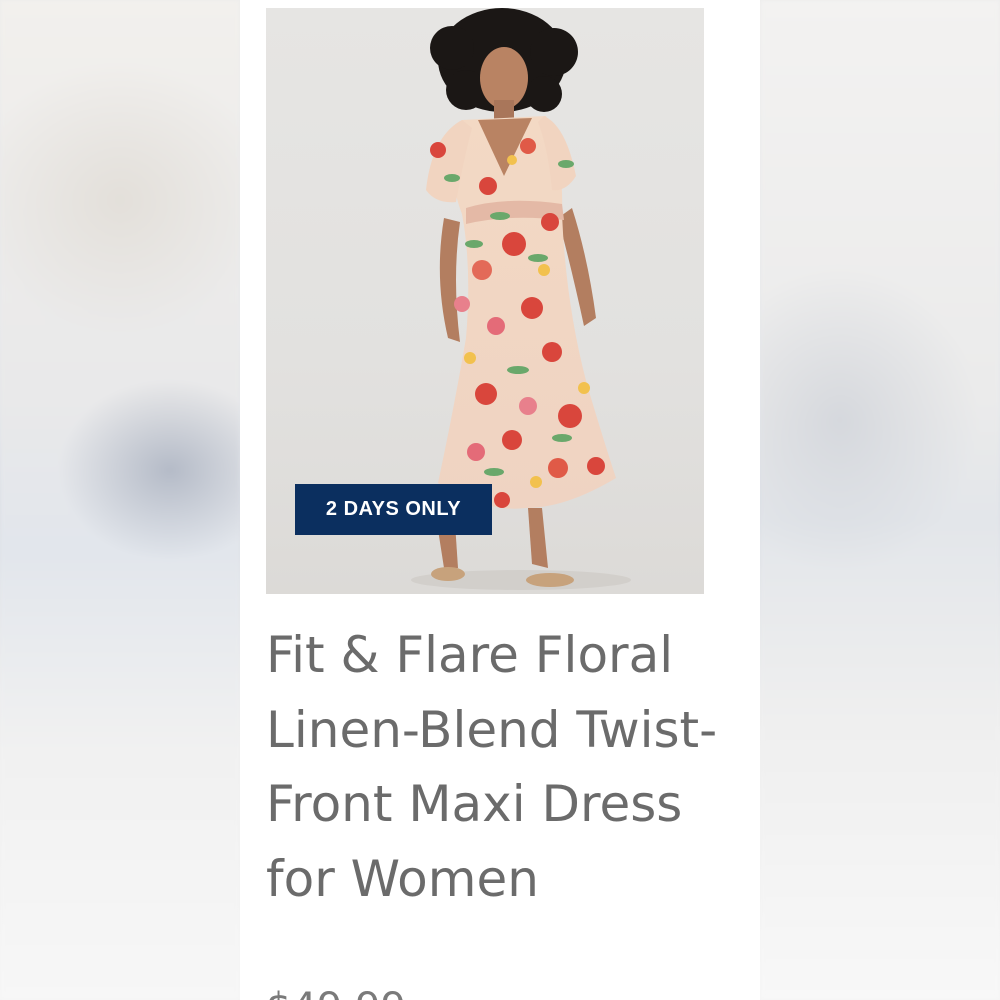 This screenshot has width=1000, height=1000. I want to click on product-price: $49.99, so click(336, 994).